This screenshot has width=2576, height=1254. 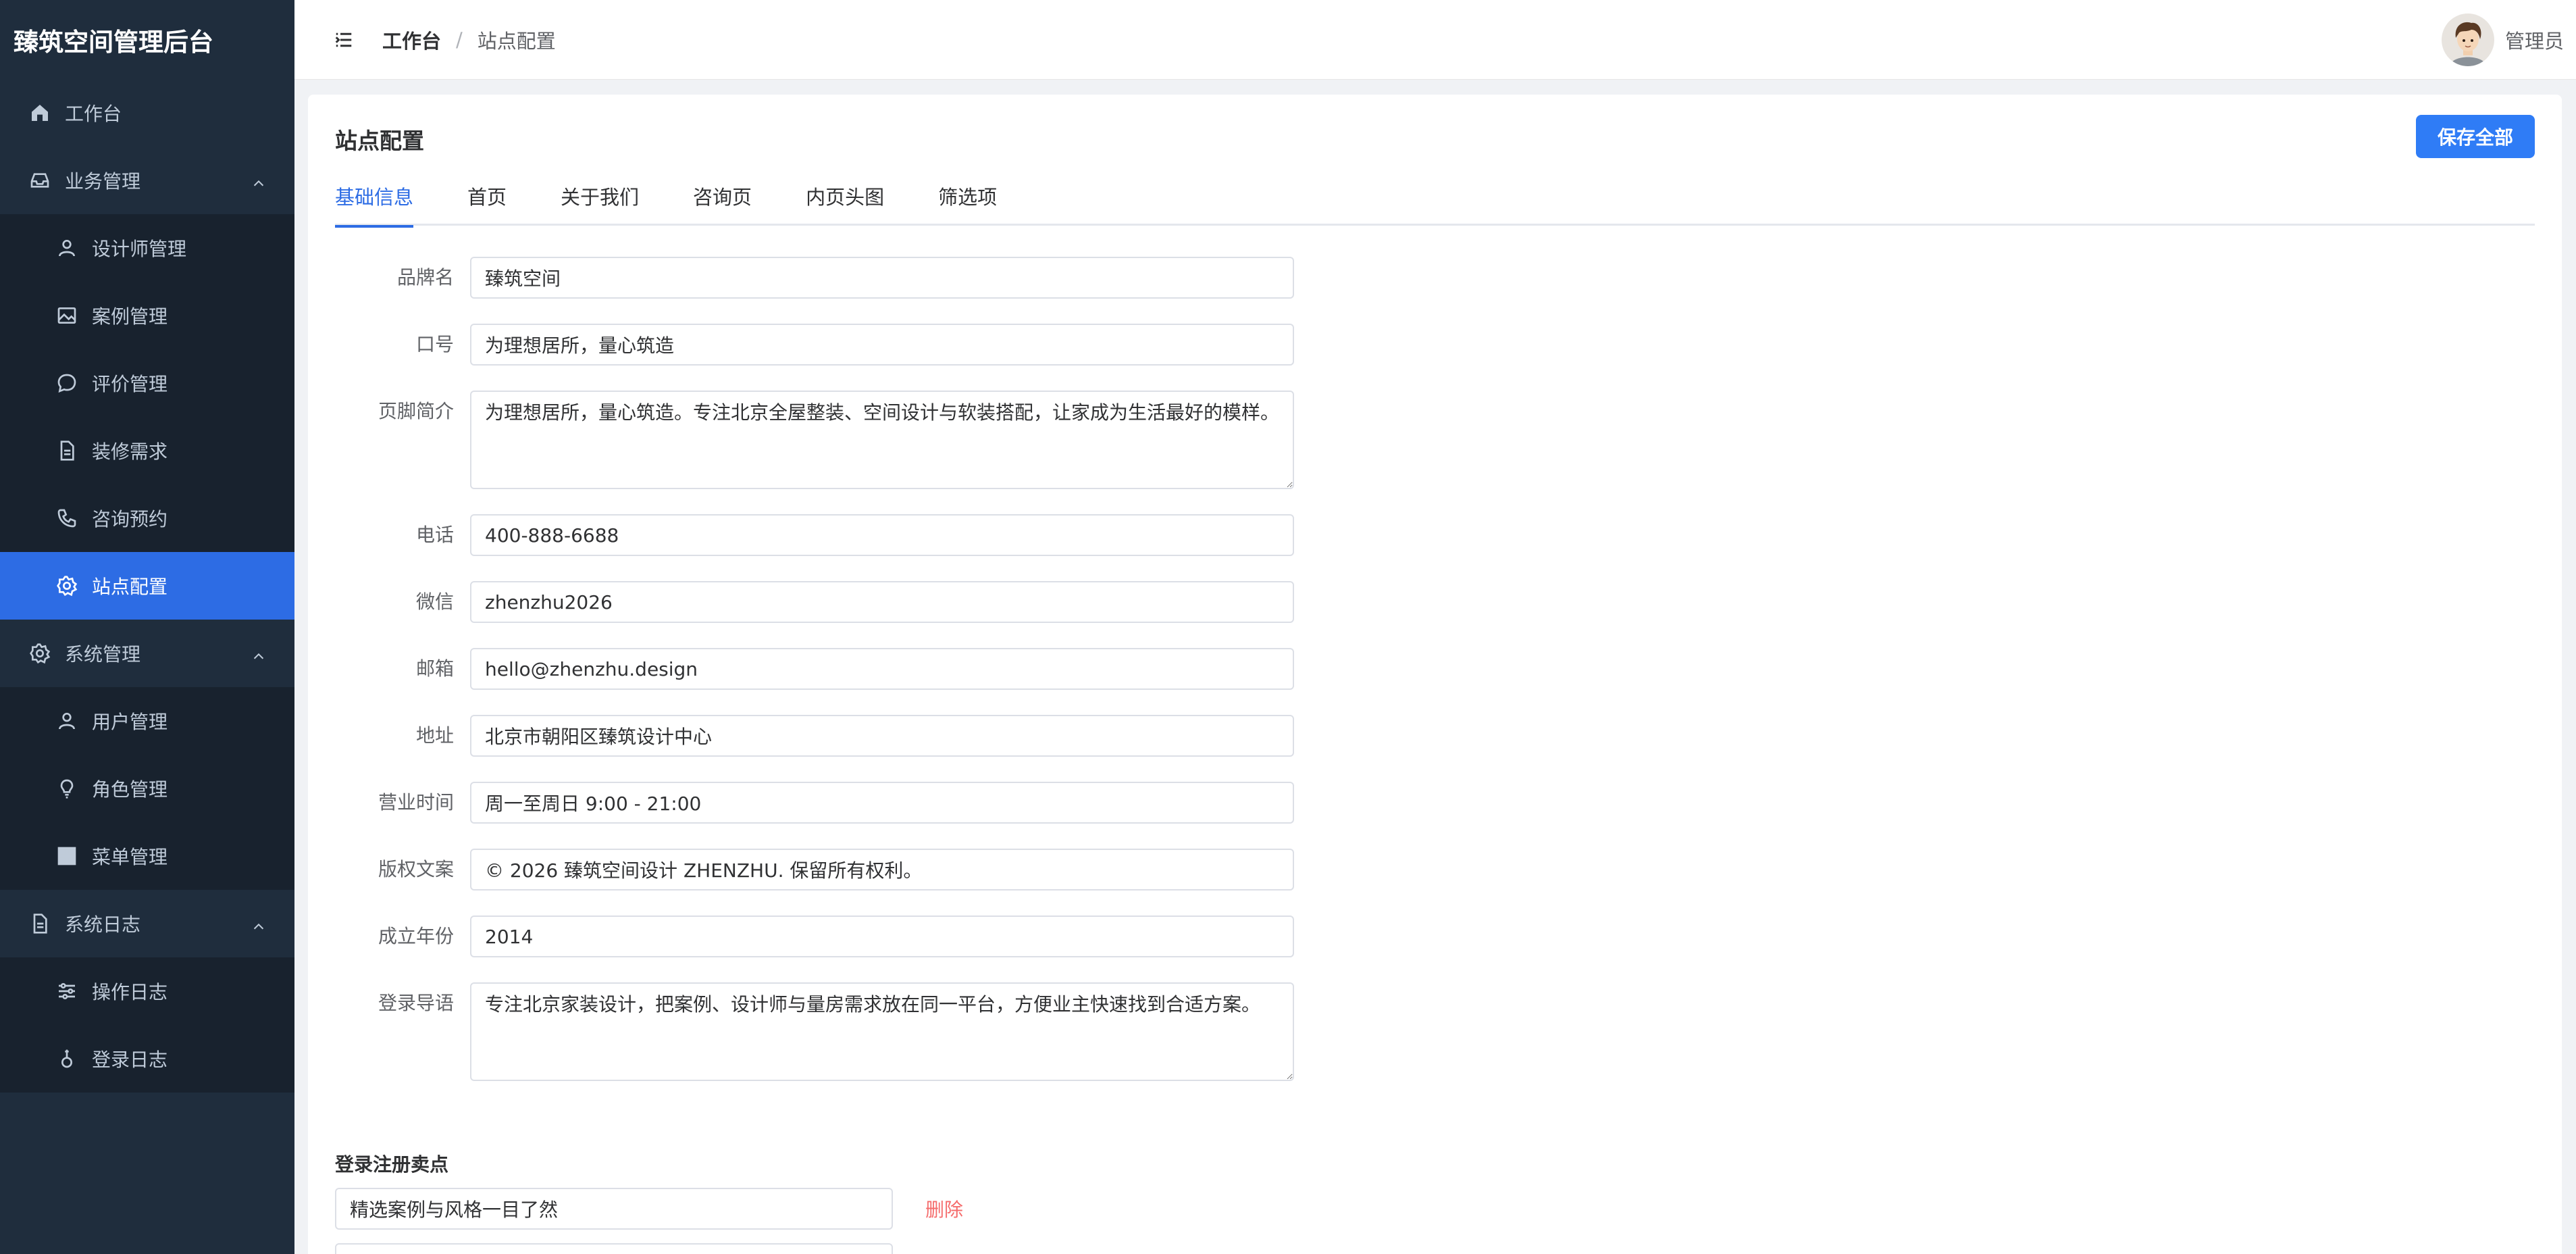 I want to click on sidebar-item-label: 角色管理, so click(x=130, y=789).